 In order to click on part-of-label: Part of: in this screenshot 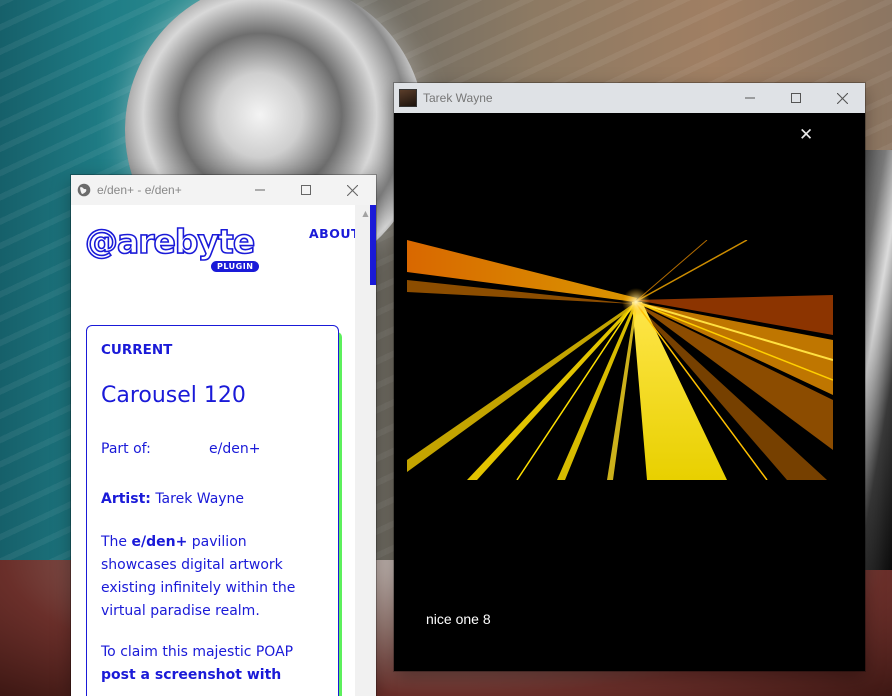, I will do `click(126, 449)`.